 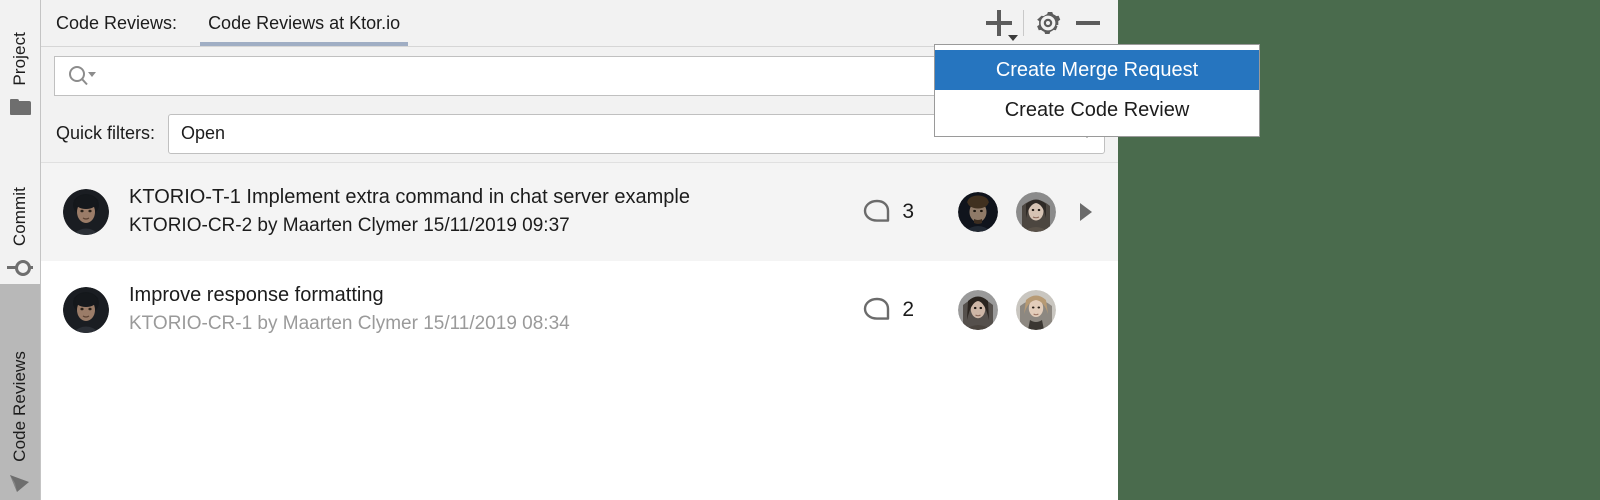 I want to click on gear-icon, so click(x=1049, y=23).